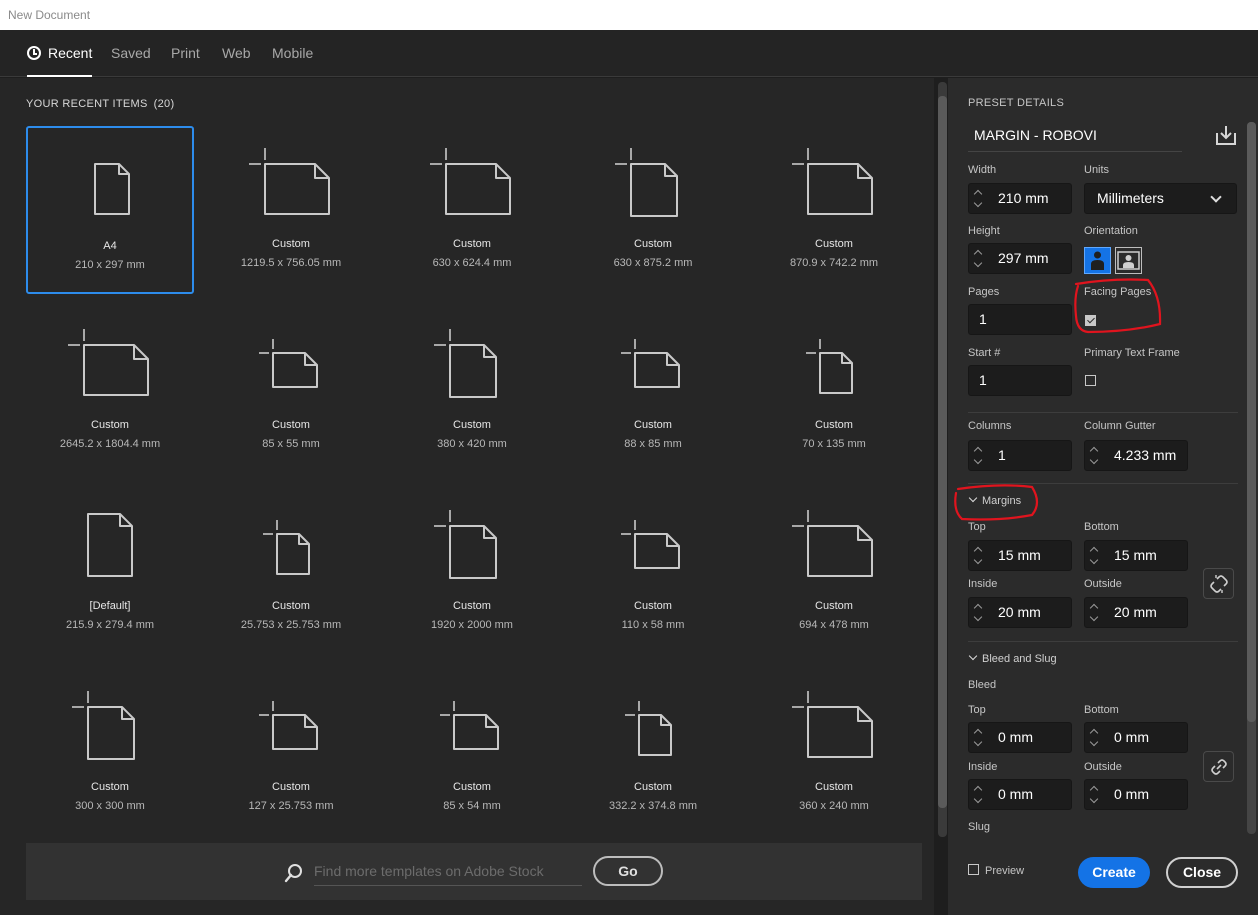 The width and height of the screenshot is (1258, 915). What do you see at coordinates (1023, 198) in the screenshot?
I see `width-value: 210 mm` at bounding box center [1023, 198].